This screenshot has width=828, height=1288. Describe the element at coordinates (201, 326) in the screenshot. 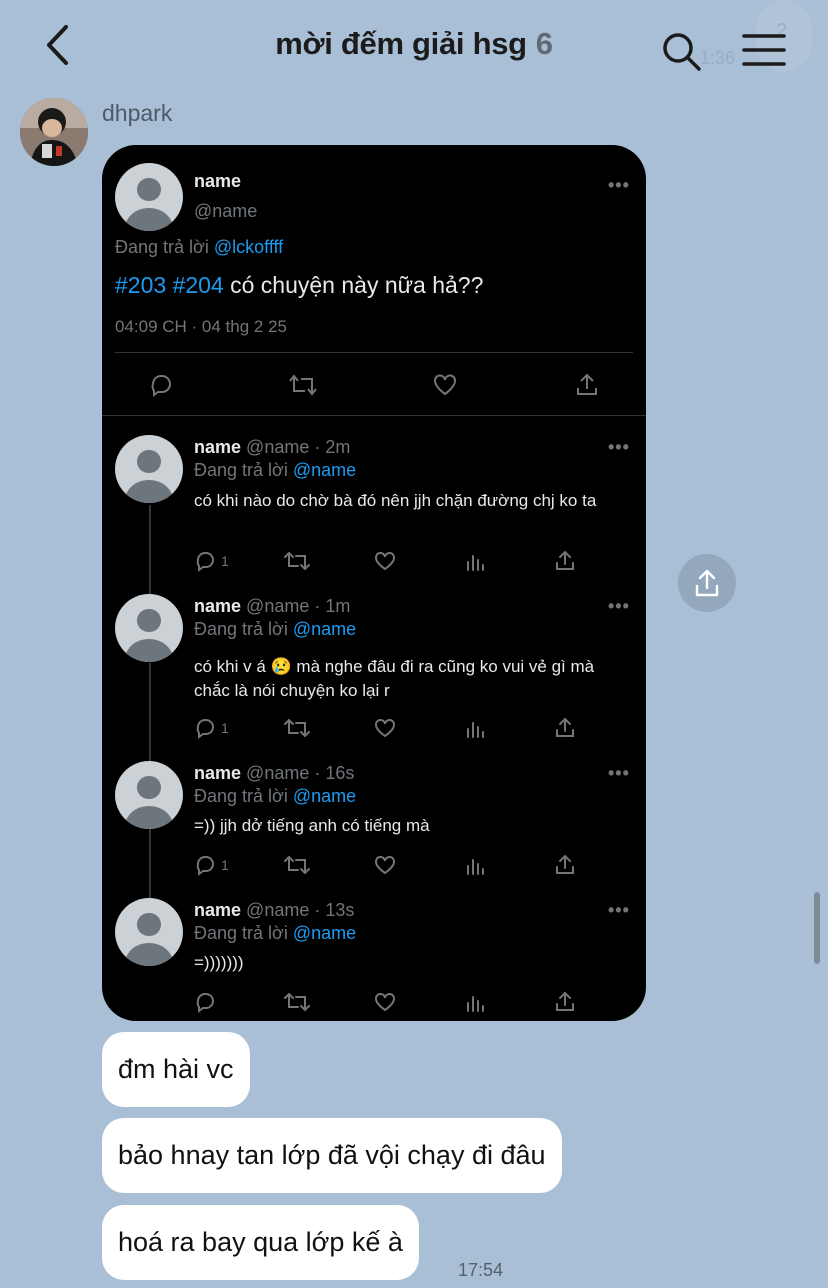

I see `tweet-timestamp: 04:09 CH · 04 thg 2 25` at that location.